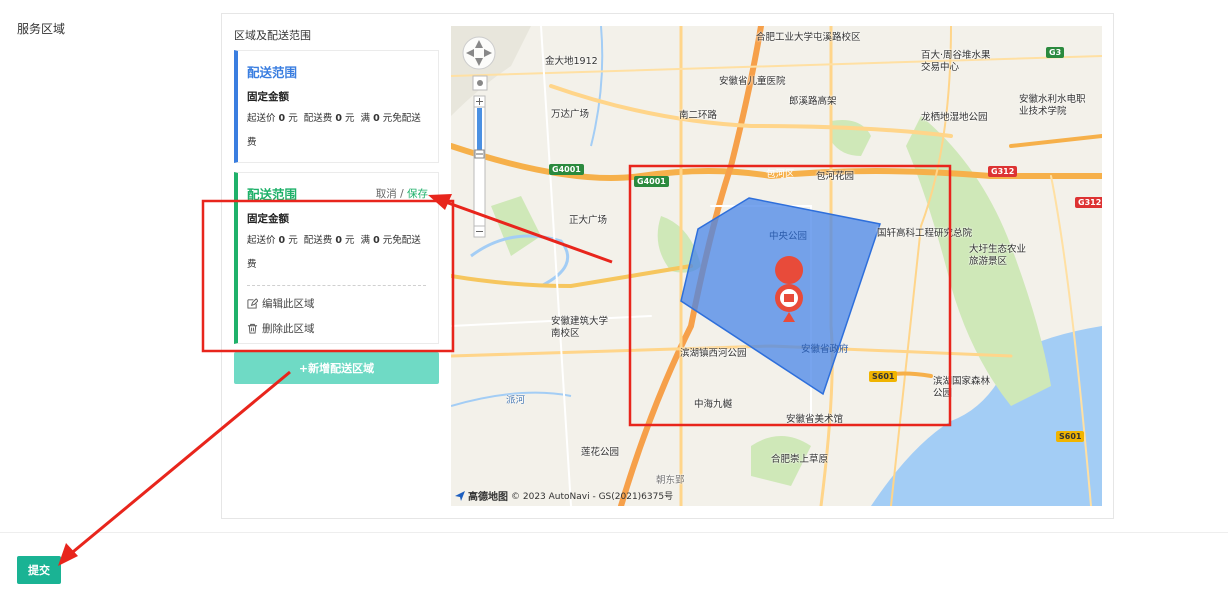 The height and width of the screenshot is (594, 1228). Describe the element at coordinates (808, 37) in the screenshot. I see `map-label: 合肥工业大学屯溪路校区` at that location.